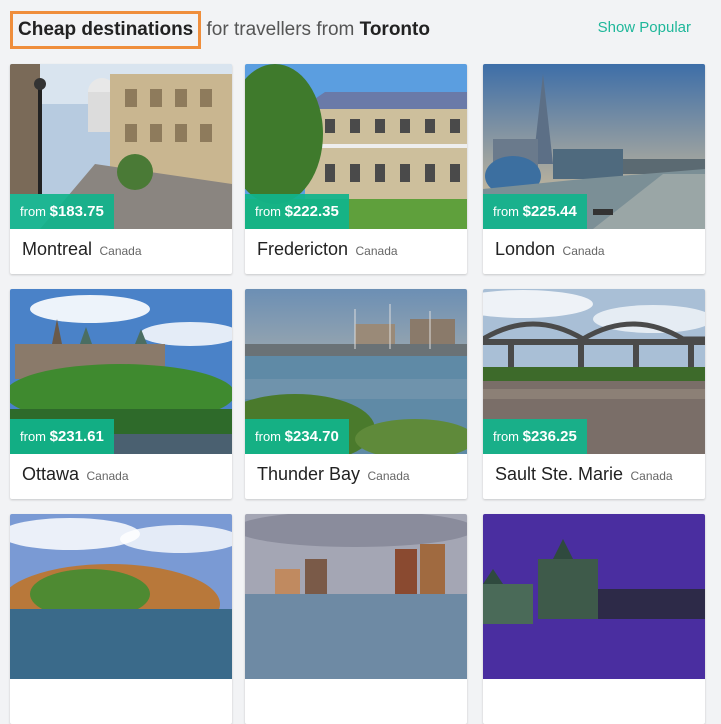 This screenshot has height=724, width=721. I want to click on price-badge: from $236.25, so click(535, 436).